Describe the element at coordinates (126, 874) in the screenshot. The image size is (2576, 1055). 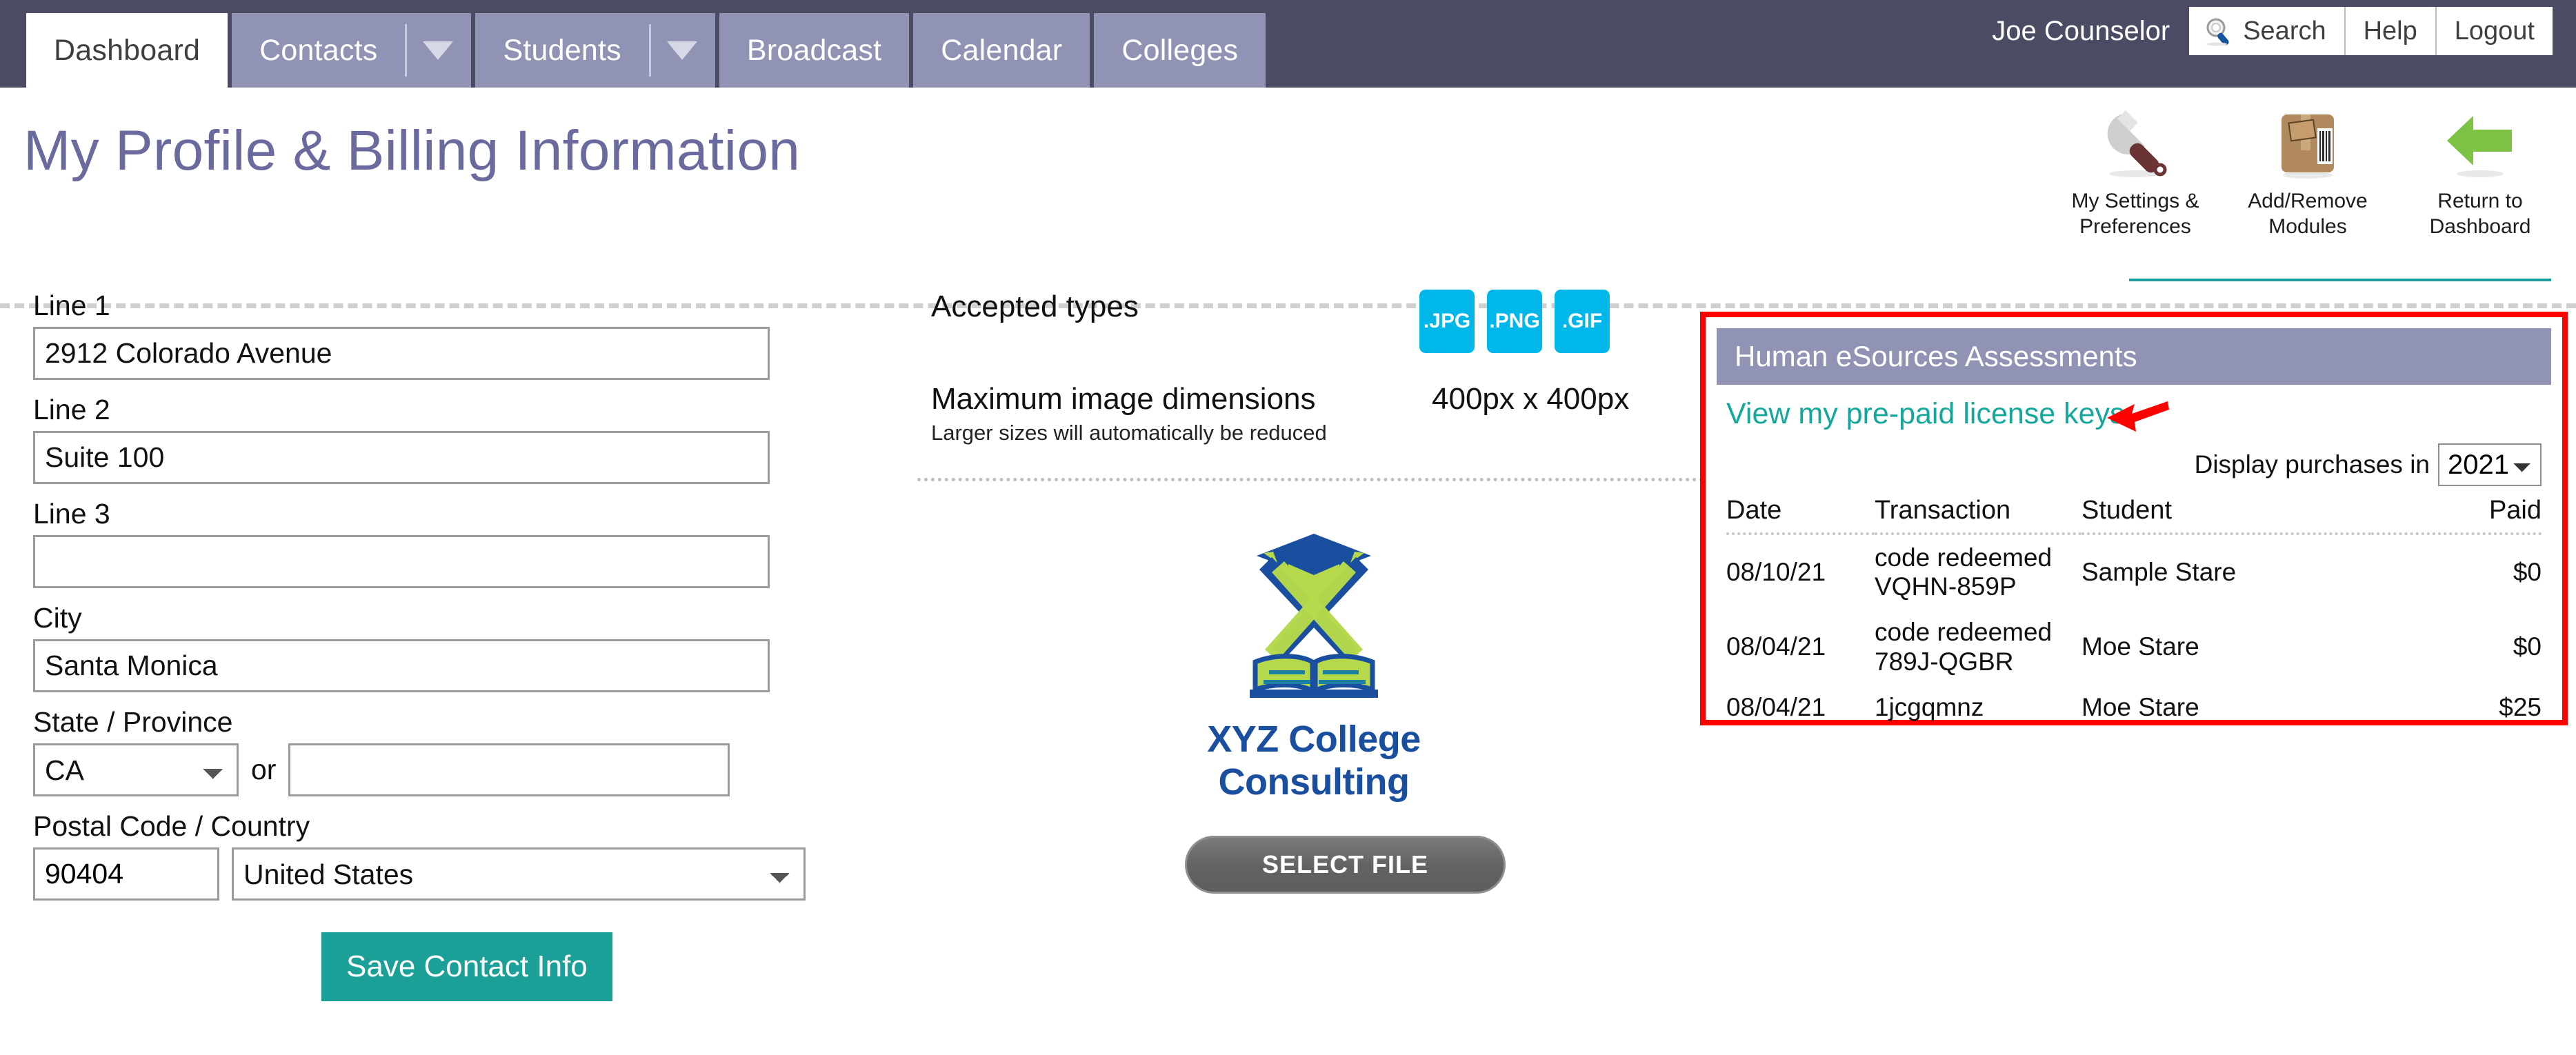
I see `postal-code-input` at that location.